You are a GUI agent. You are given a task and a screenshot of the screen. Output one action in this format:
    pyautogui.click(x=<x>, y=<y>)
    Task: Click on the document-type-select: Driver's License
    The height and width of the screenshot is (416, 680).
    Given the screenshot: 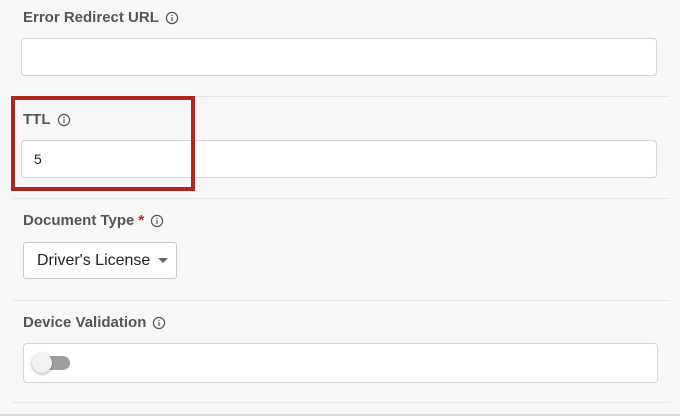 What is the action you would take?
    pyautogui.click(x=100, y=260)
    